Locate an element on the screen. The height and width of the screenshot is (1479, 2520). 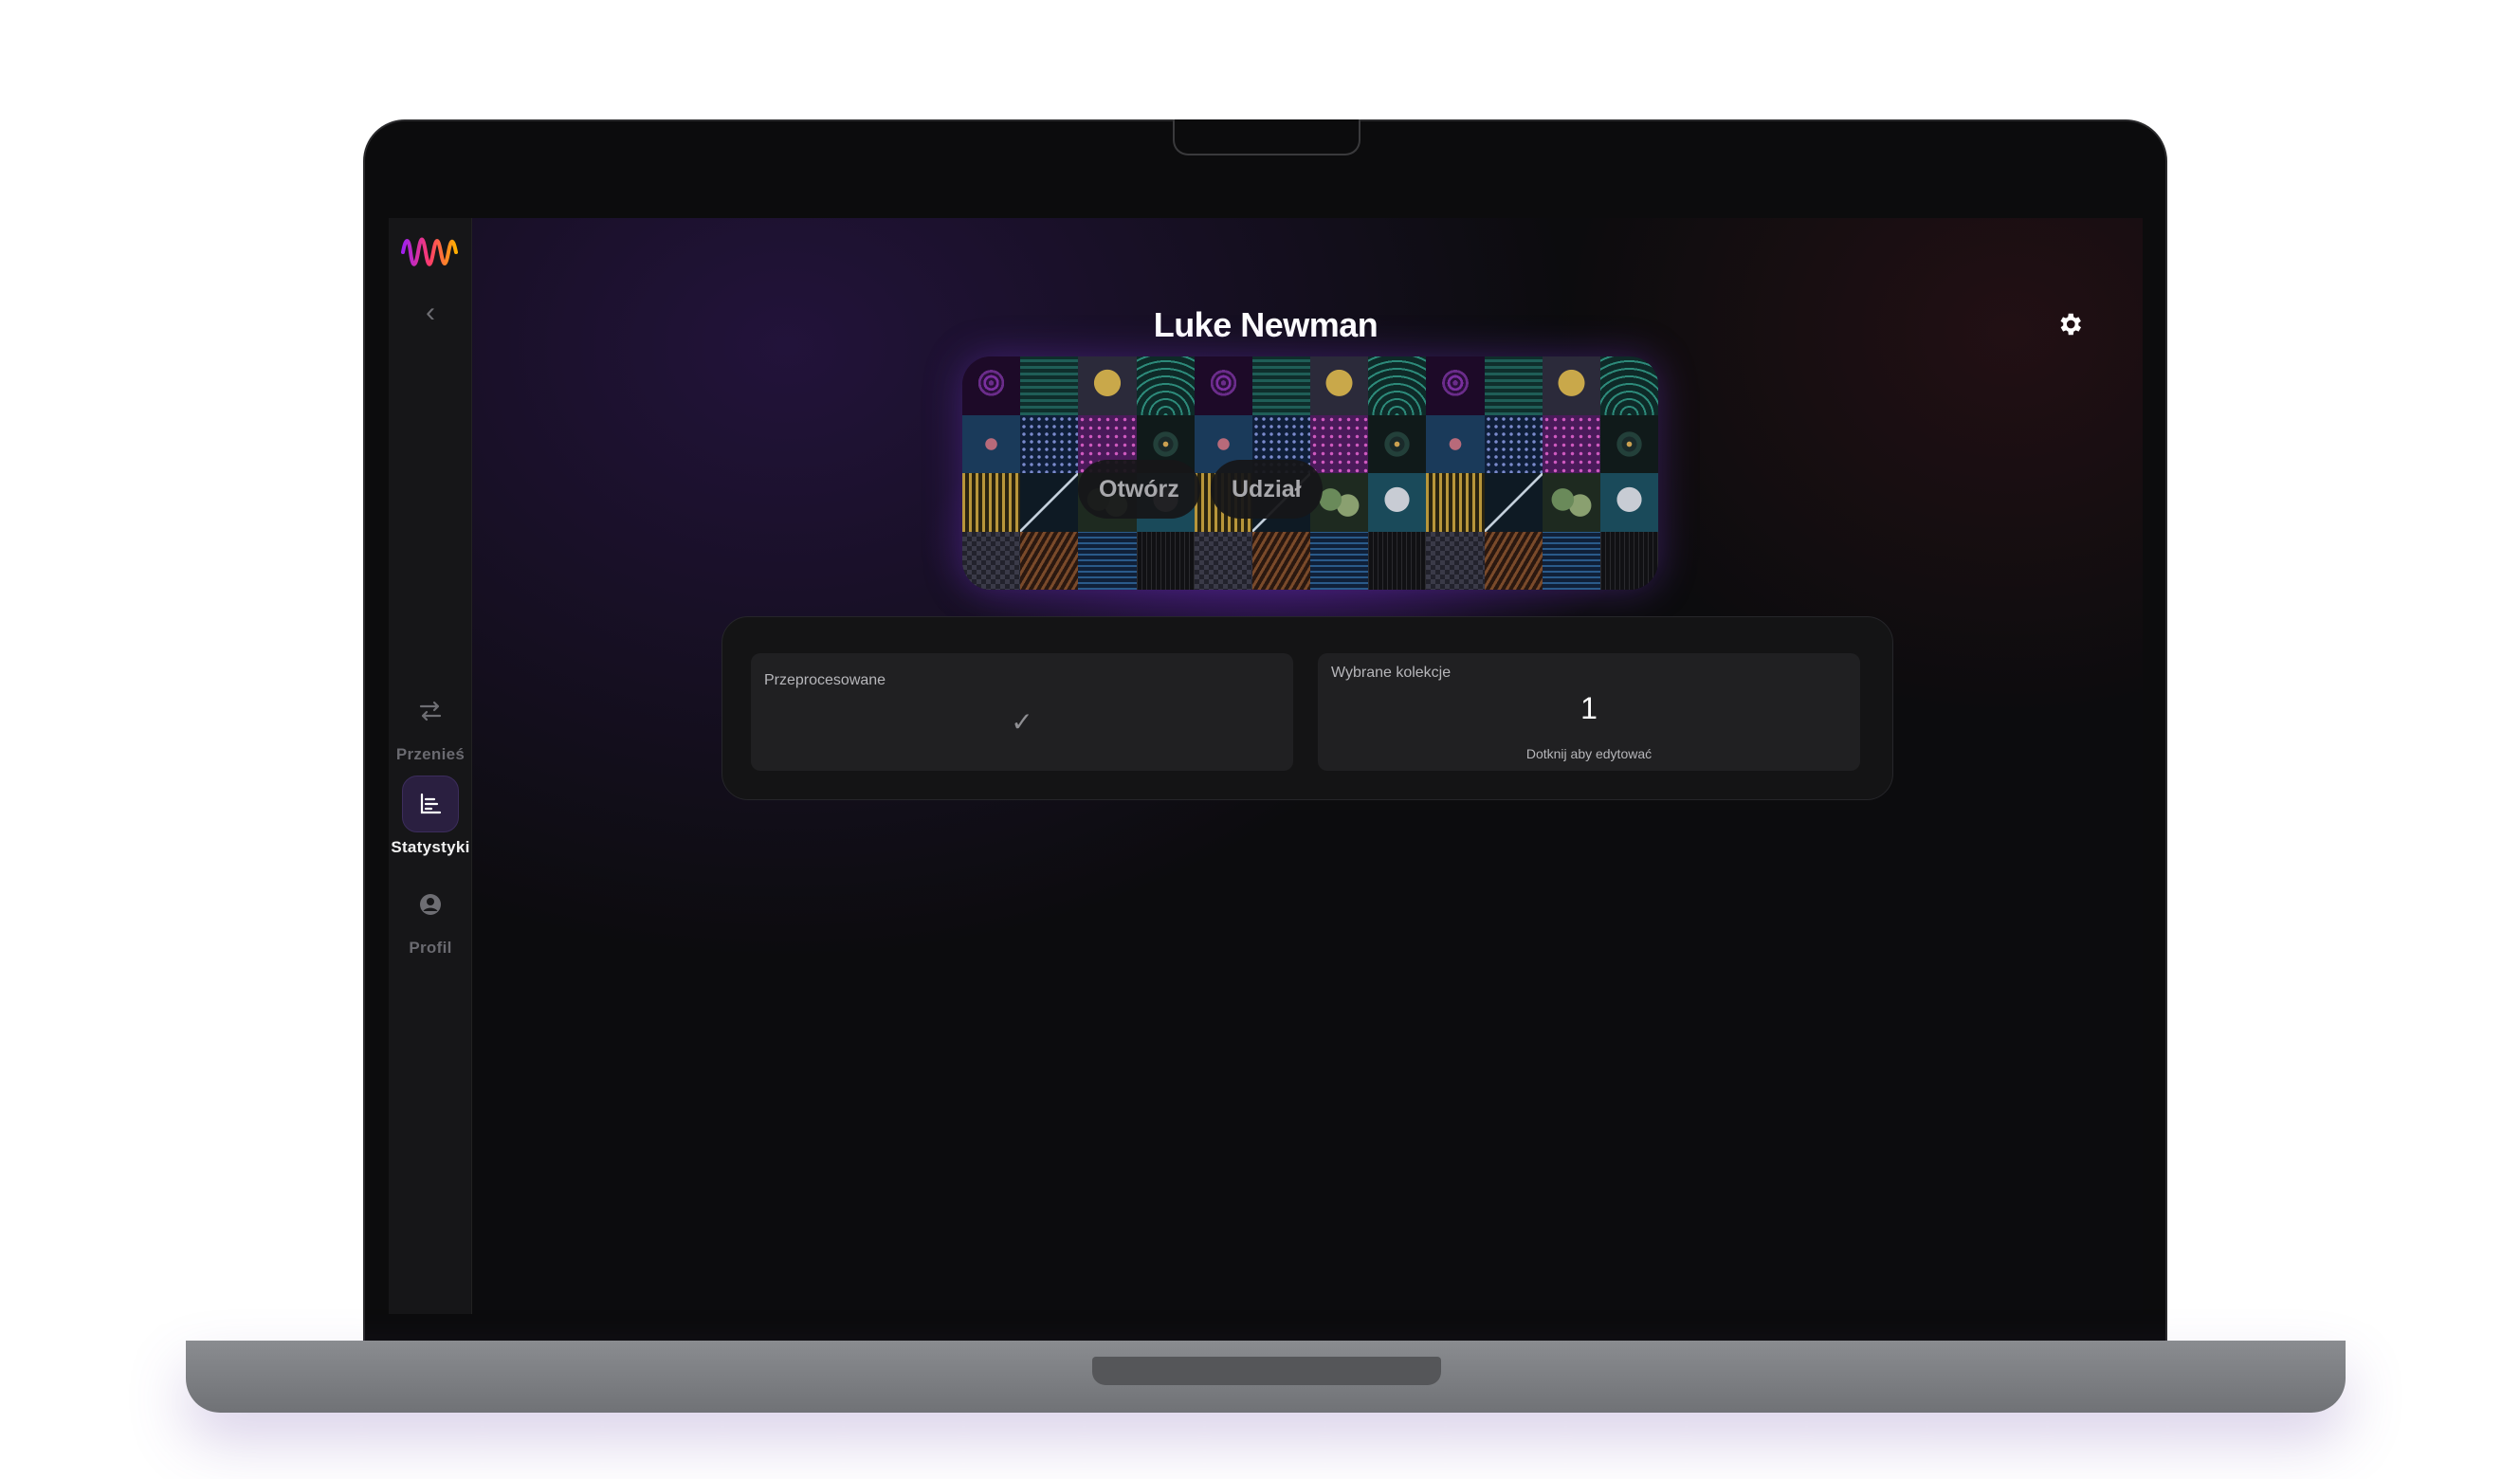
sidebar-item-statystyki: Statystyki is located at coordinates (430, 817).